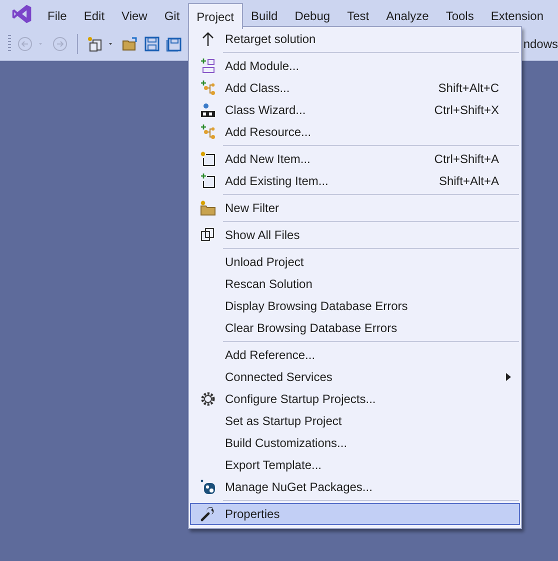  I want to click on menu-item: Project, so click(215, 16).